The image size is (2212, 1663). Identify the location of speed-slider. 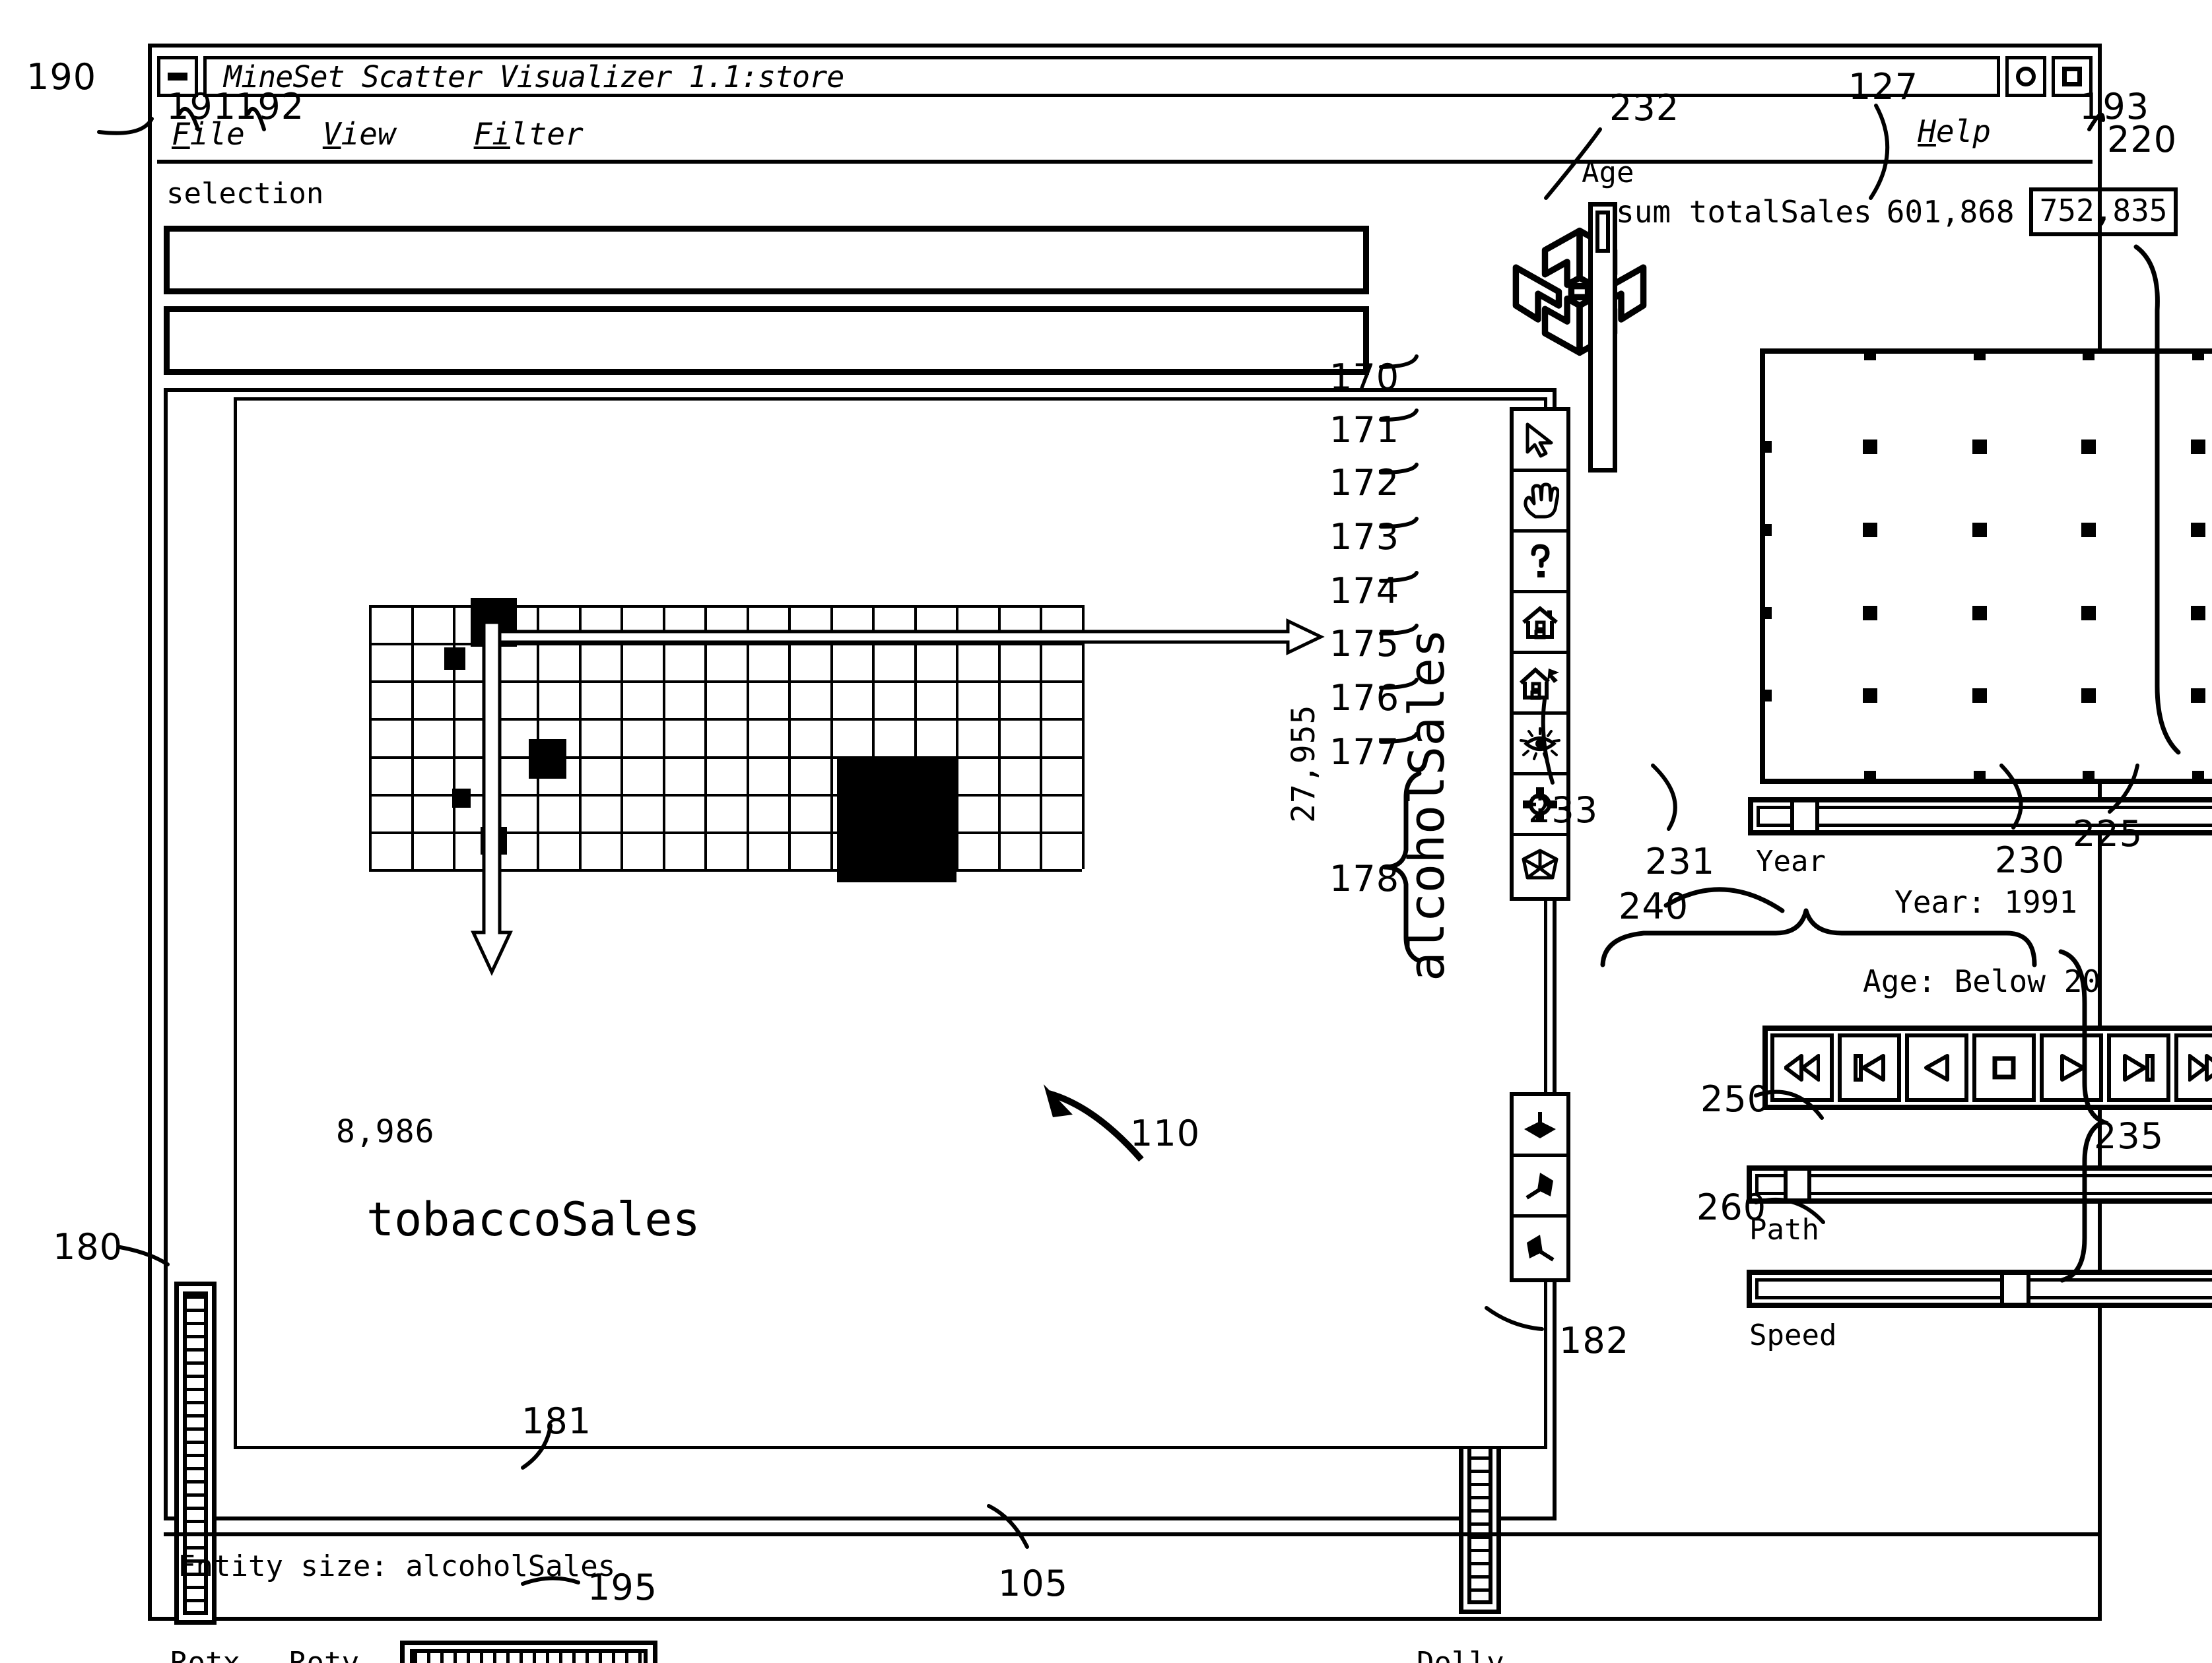
(1979, 1289).